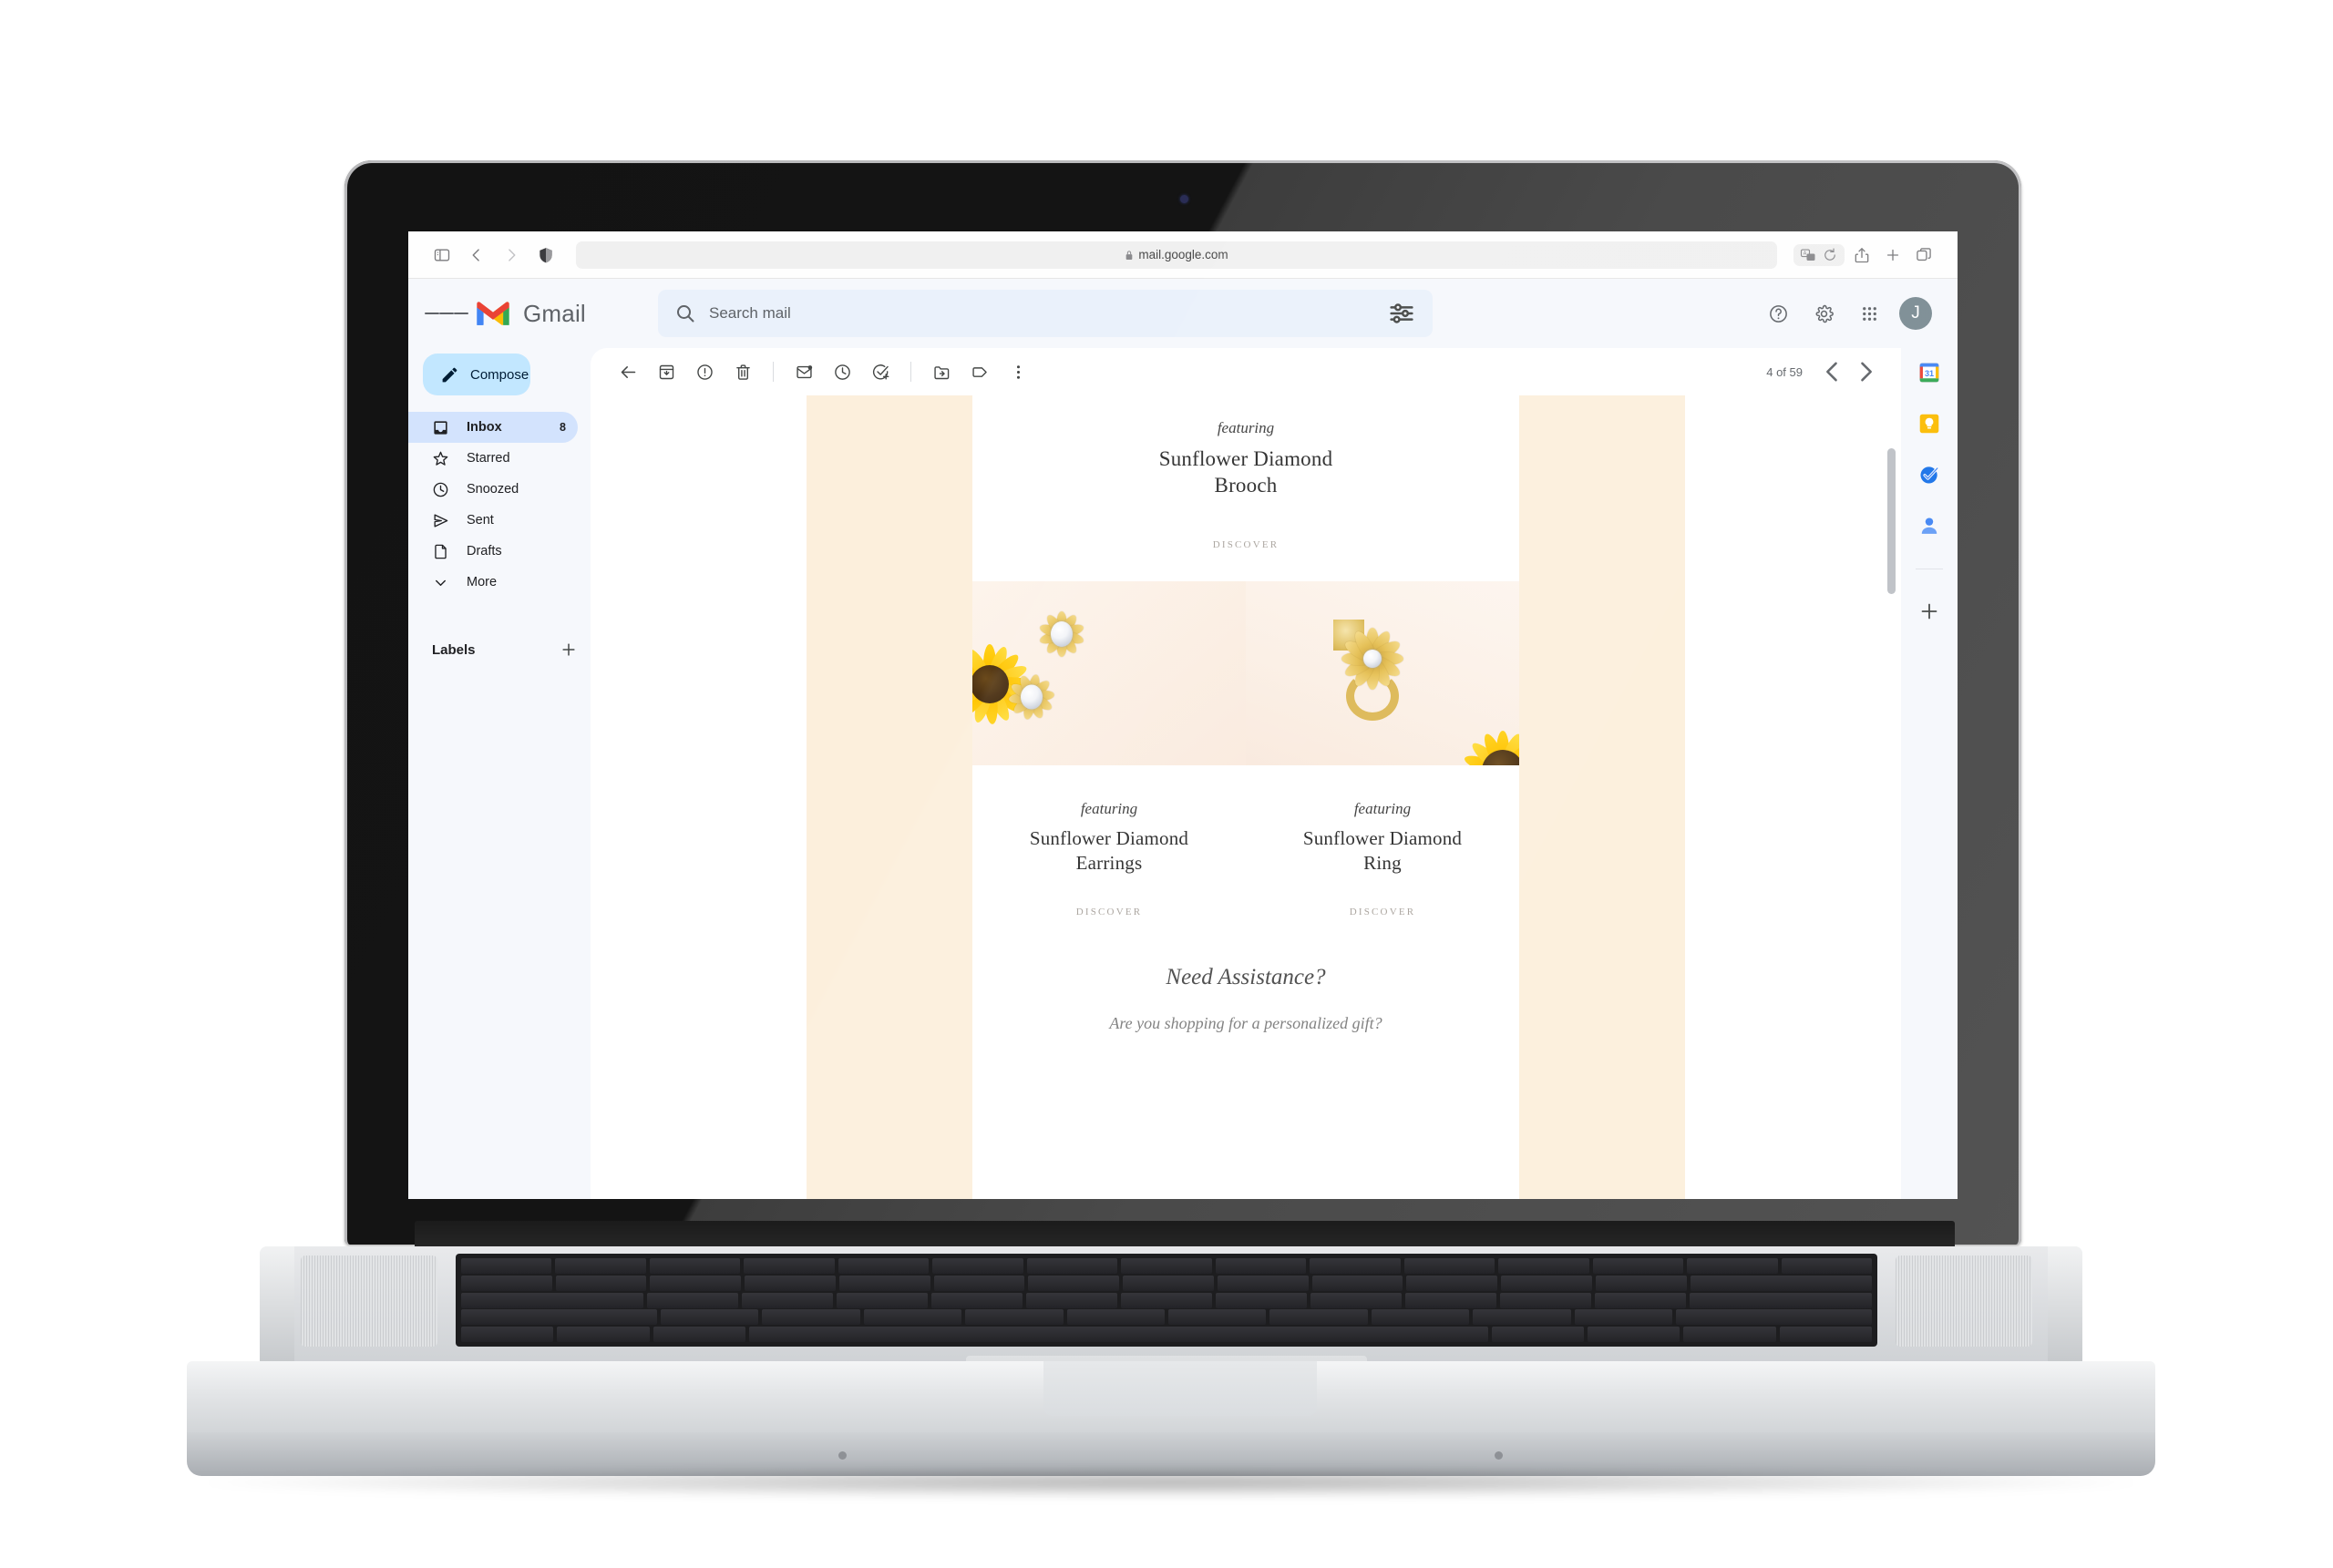 This screenshot has width=2333, height=1568. I want to click on labels-section-header: Labels, so click(499, 649).